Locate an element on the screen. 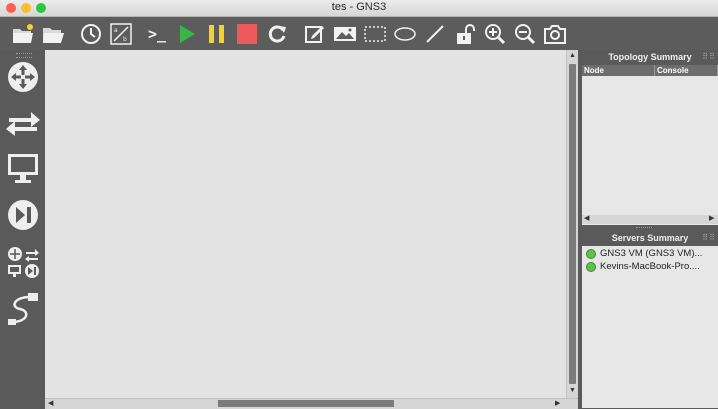  scroll-left-arrow-icon: ◀ is located at coordinates (50, 404).